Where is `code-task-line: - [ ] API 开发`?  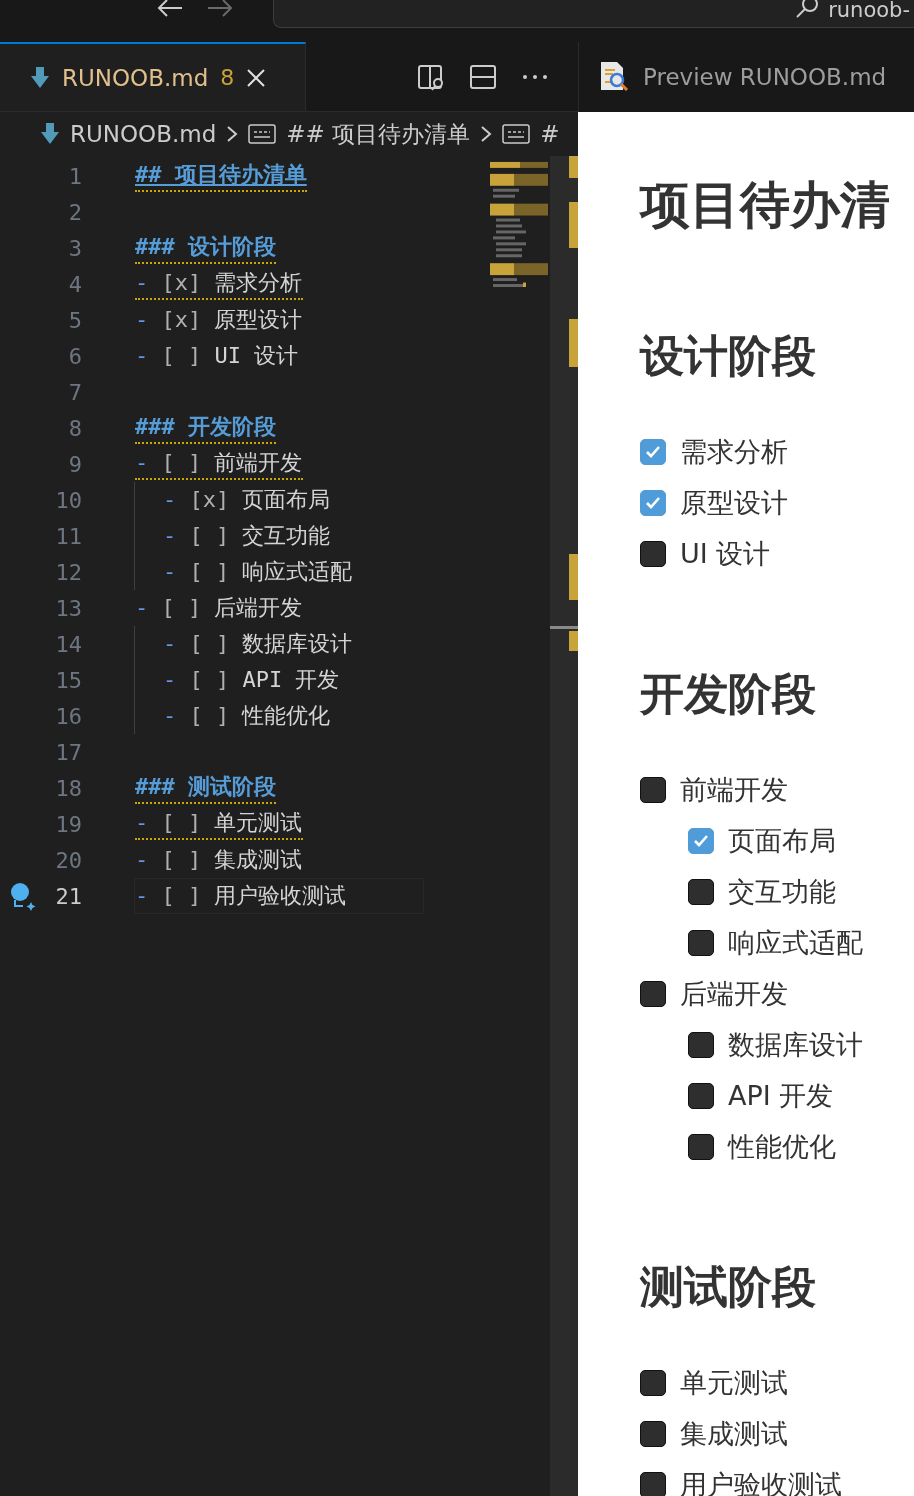 code-task-line: - [ ] API 开发 is located at coordinates (251, 680).